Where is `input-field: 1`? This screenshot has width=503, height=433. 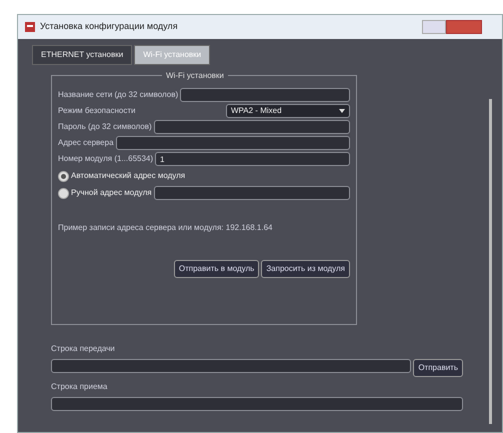
input-field: 1 is located at coordinates (252, 159).